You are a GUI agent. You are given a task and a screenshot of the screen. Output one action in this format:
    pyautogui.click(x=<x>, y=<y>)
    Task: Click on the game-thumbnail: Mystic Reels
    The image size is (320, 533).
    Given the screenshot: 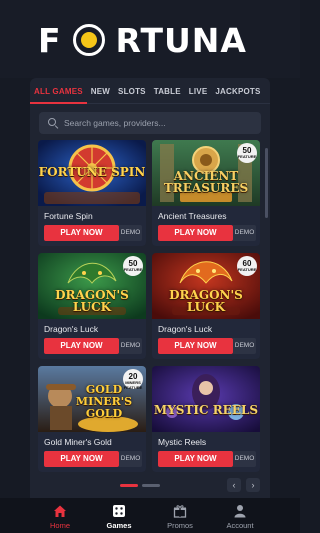 What is the action you would take?
    pyautogui.click(x=206, y=399)
    